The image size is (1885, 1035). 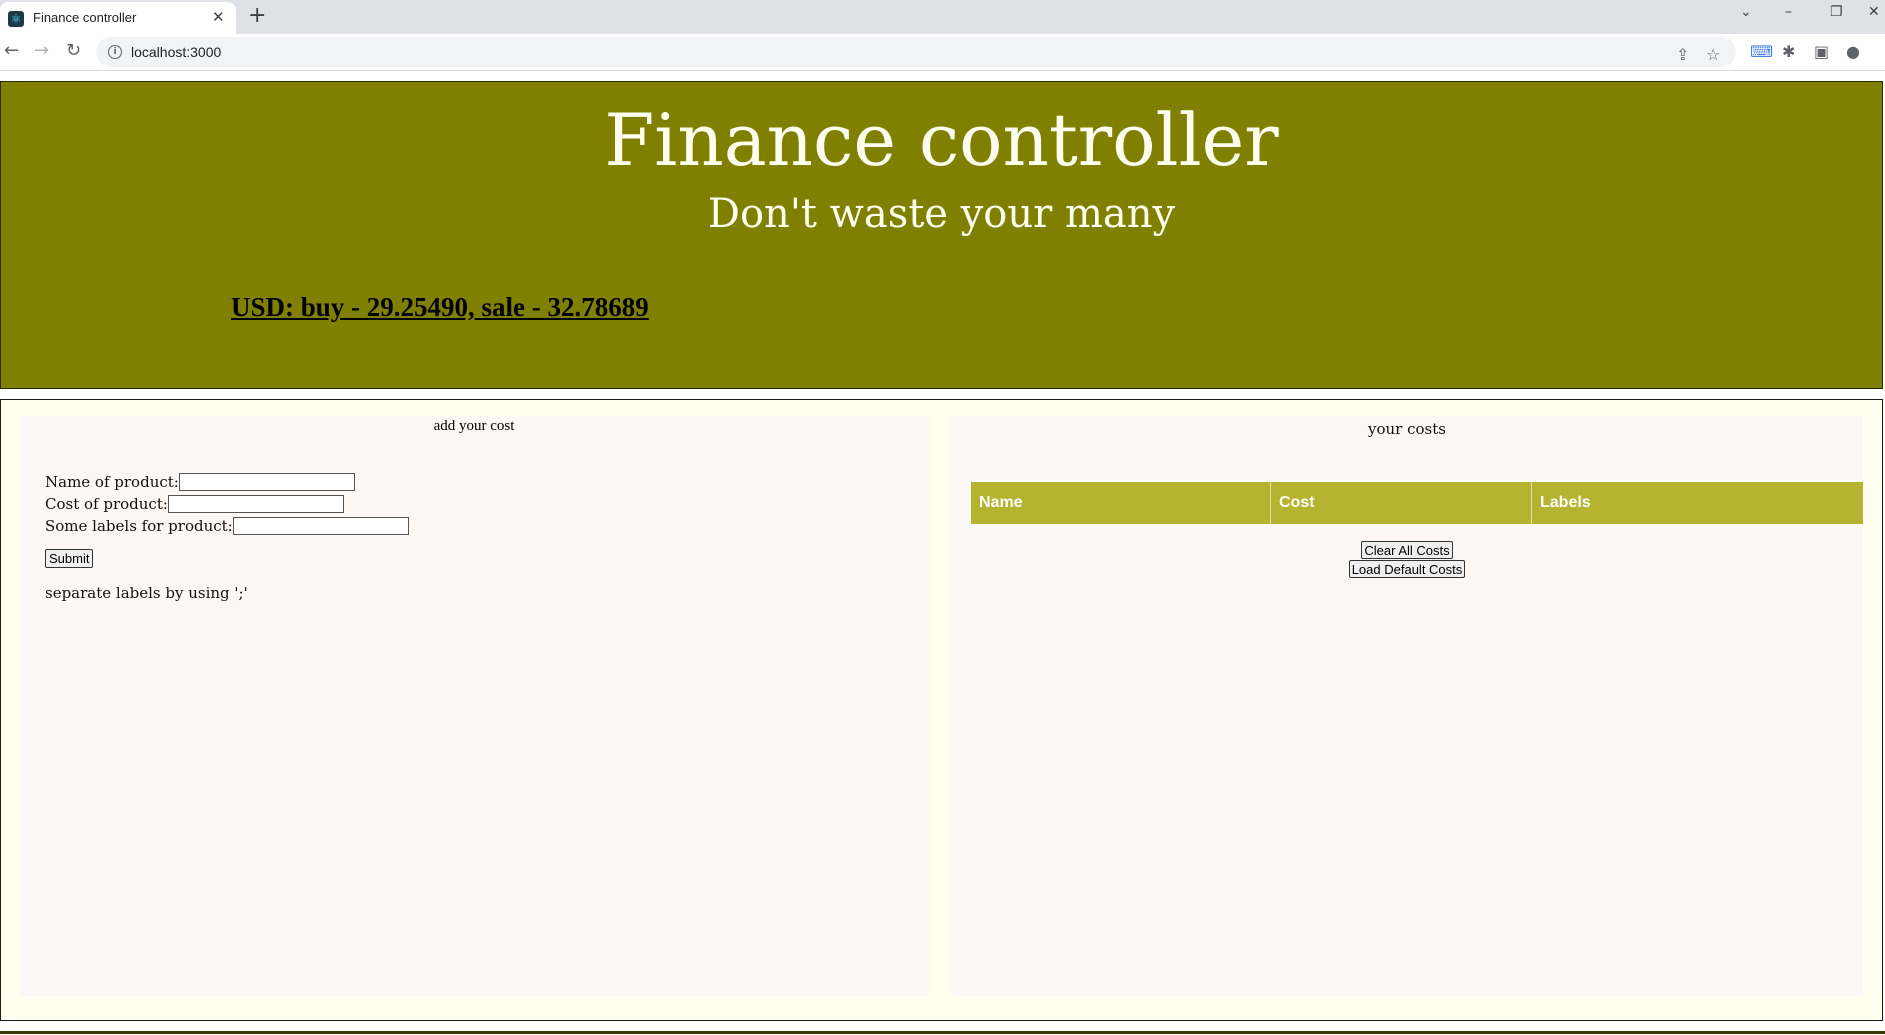 What do you see at coordinates (1821, 51) in the screenshot?
I see `sidepanel-icon: ▣` at bounding box center [1821, 51].